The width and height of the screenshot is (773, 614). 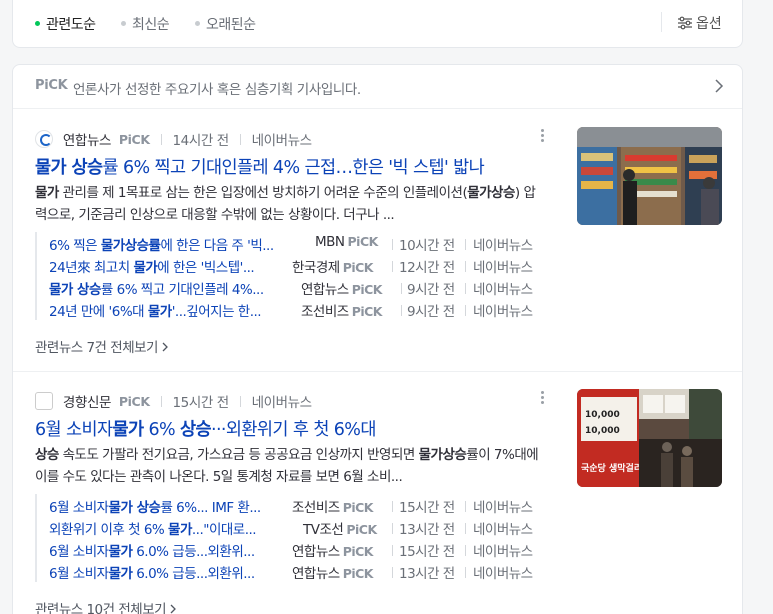 What do you see at coordinates (87, 401) in the screenshot?
I see `press-name: 경향신문` at bounding box center [87, 401].